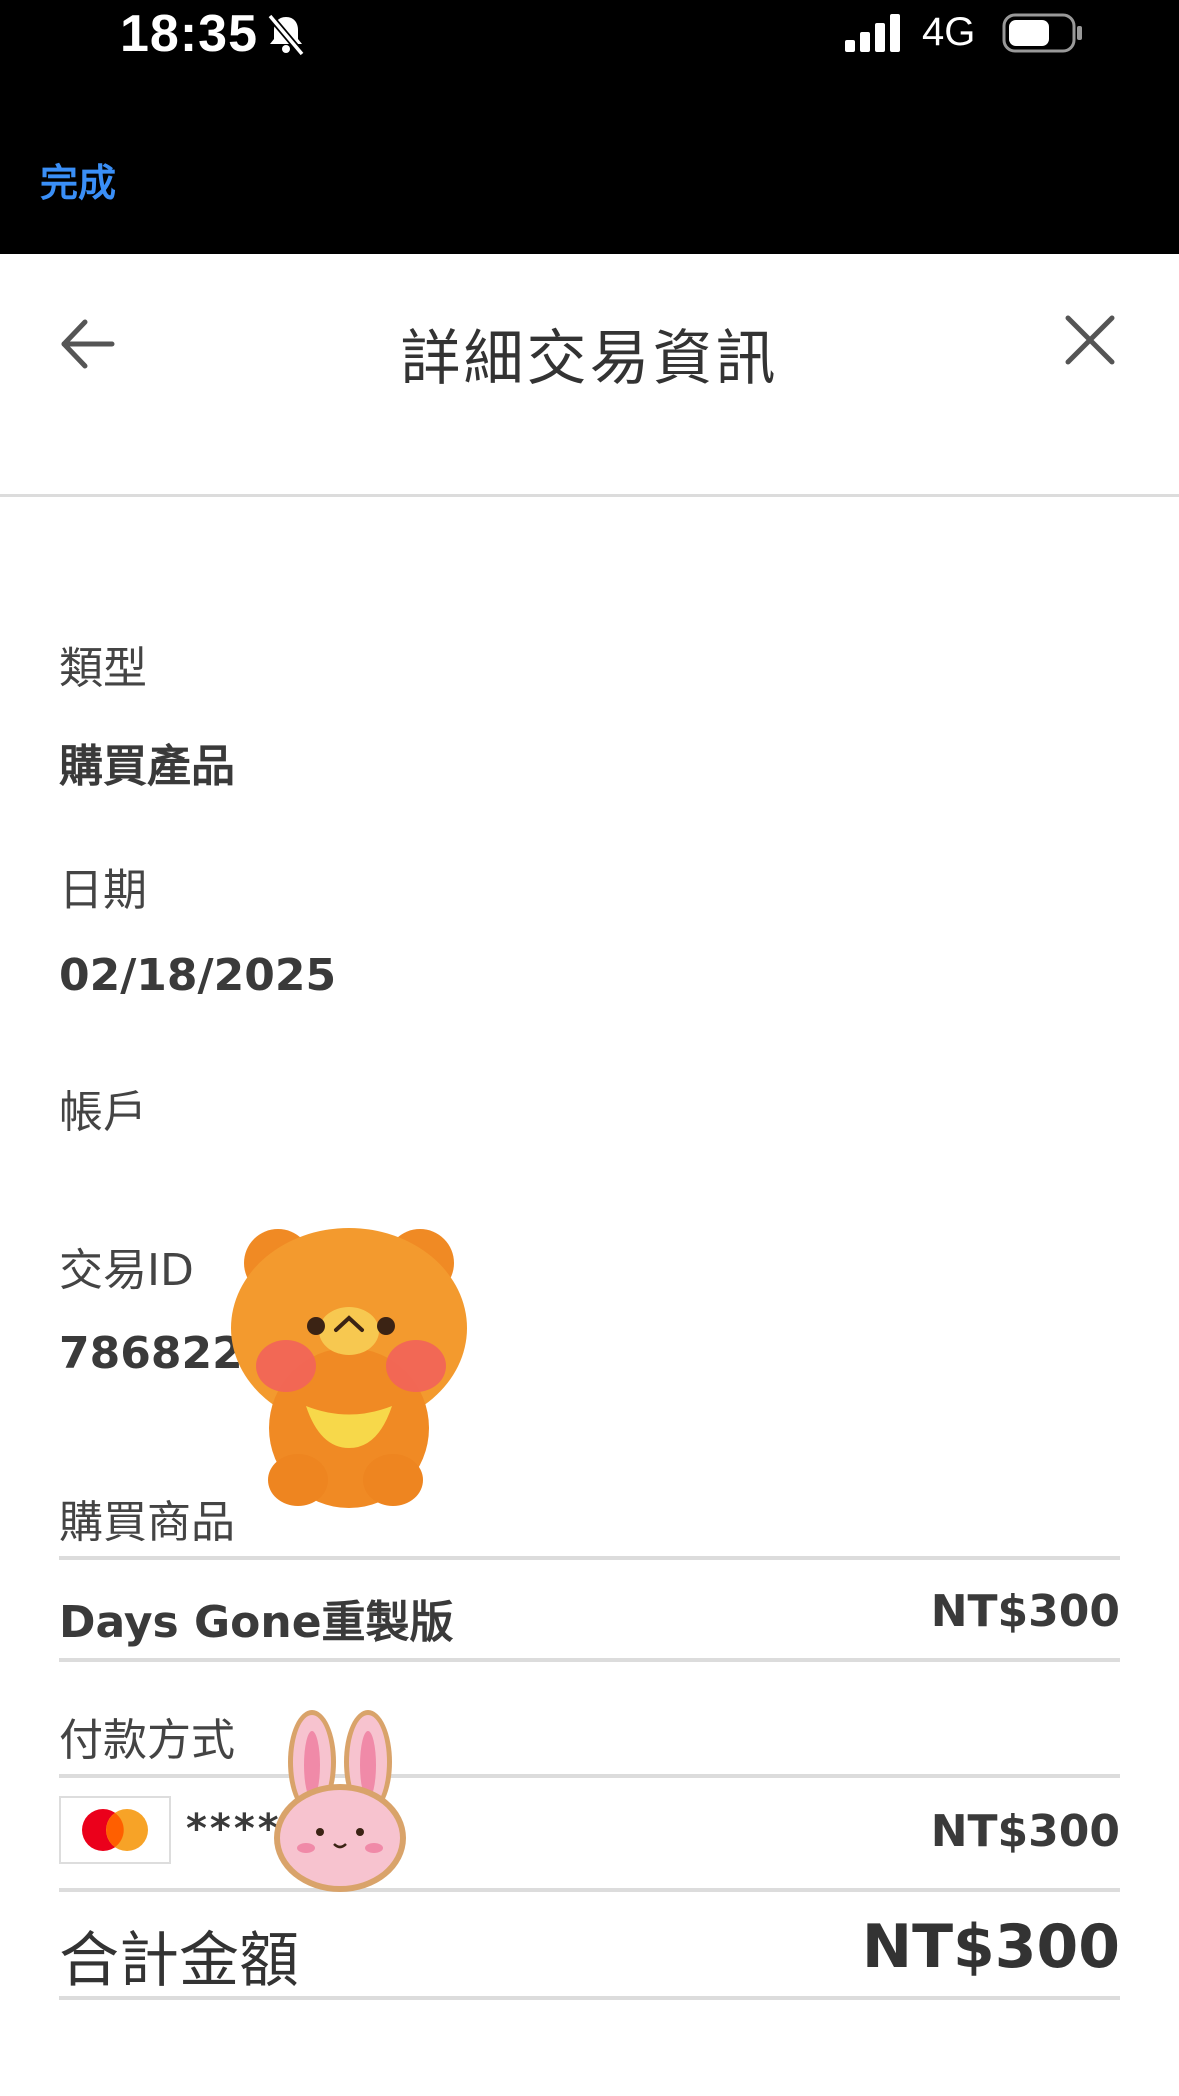 The height and width of the screenshot is (2096, 1179). Describe the element at coordinates (234, 1829) in the screenshot. I see `card-number: ****` at that location.